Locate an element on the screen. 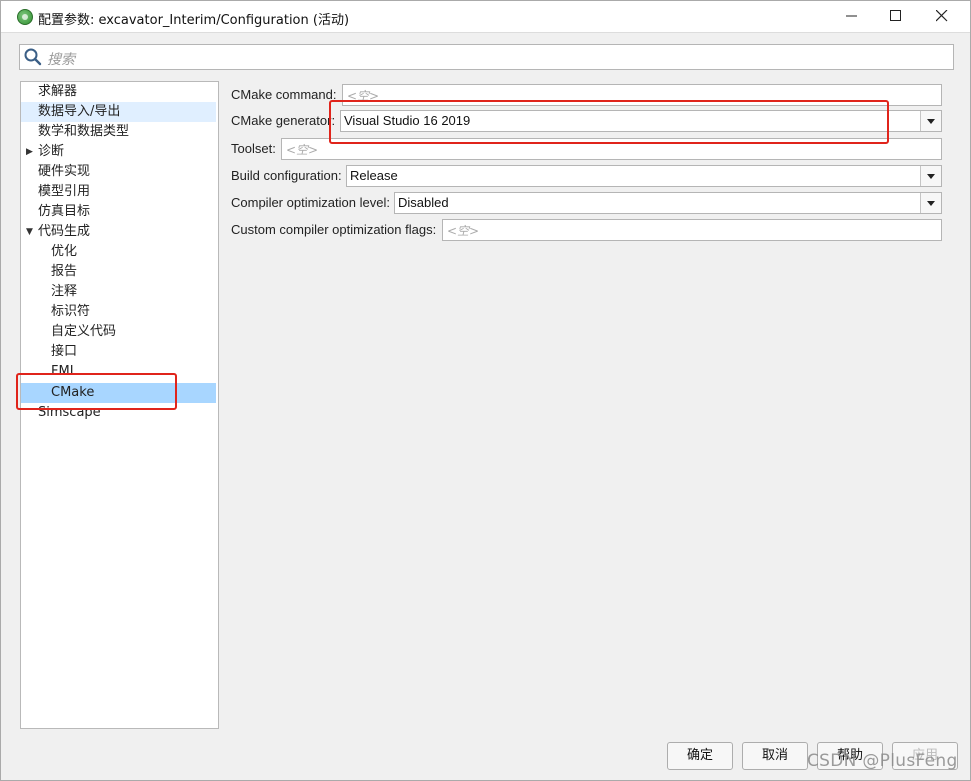 This screenshot has height=781, width=971. tree-item-comments: 注释 is located at coordinates (118, 292).